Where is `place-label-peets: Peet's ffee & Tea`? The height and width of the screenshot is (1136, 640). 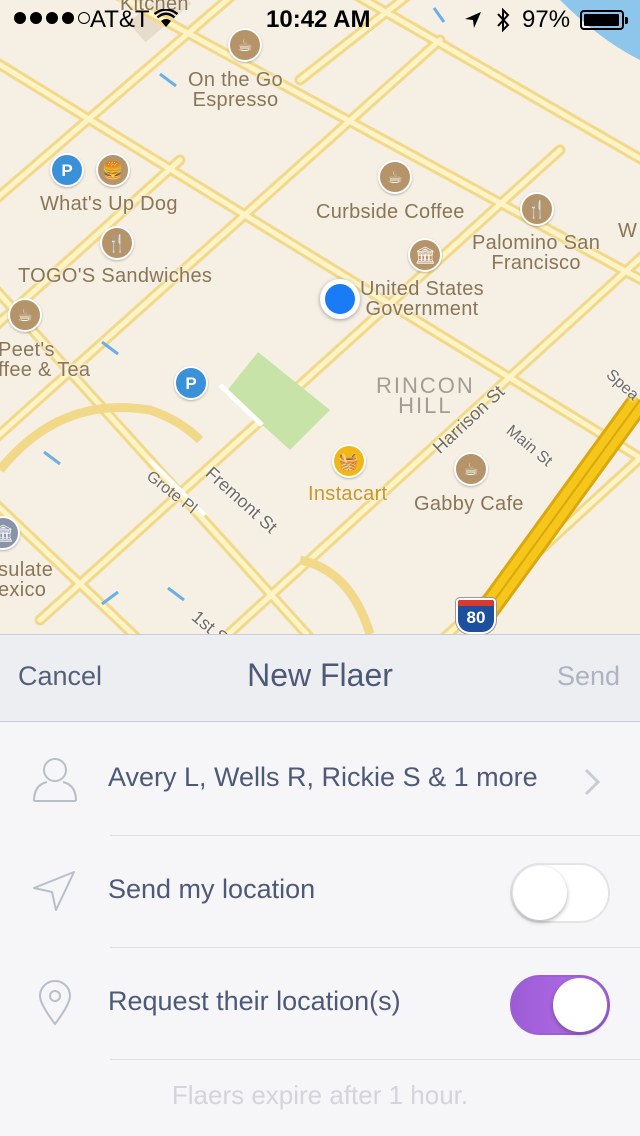 place-label-peets: Peet's ffee & Tea is located at coordinates (45, 360).